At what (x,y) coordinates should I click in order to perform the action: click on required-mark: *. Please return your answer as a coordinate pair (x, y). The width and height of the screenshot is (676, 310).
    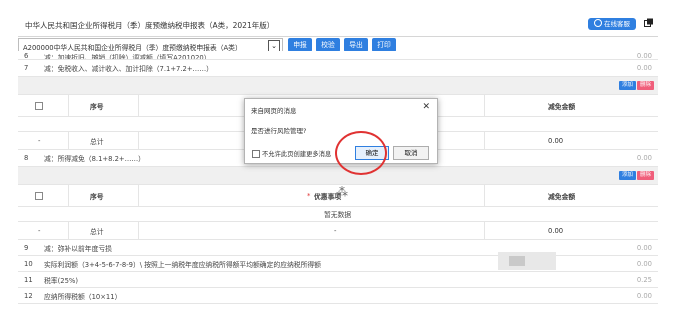
    Looking at the image, I should click on (309, 195).